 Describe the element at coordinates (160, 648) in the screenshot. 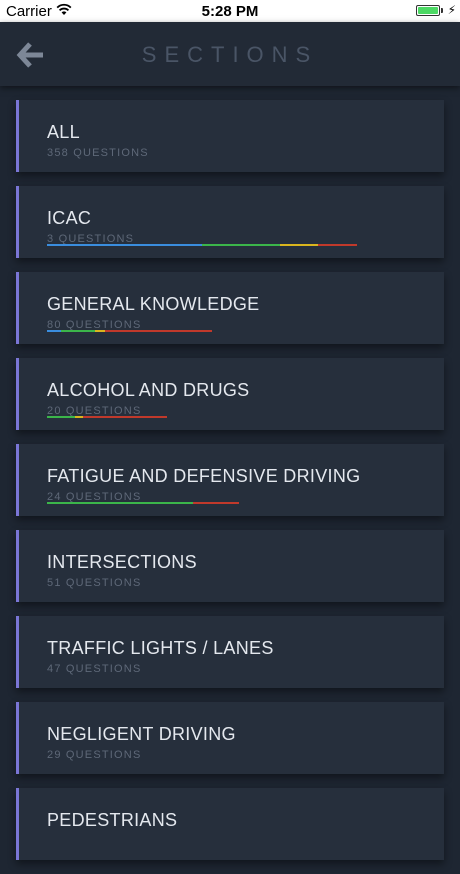

I see `section-name: TRAFFIC LIGHTS / LANES` at that location.